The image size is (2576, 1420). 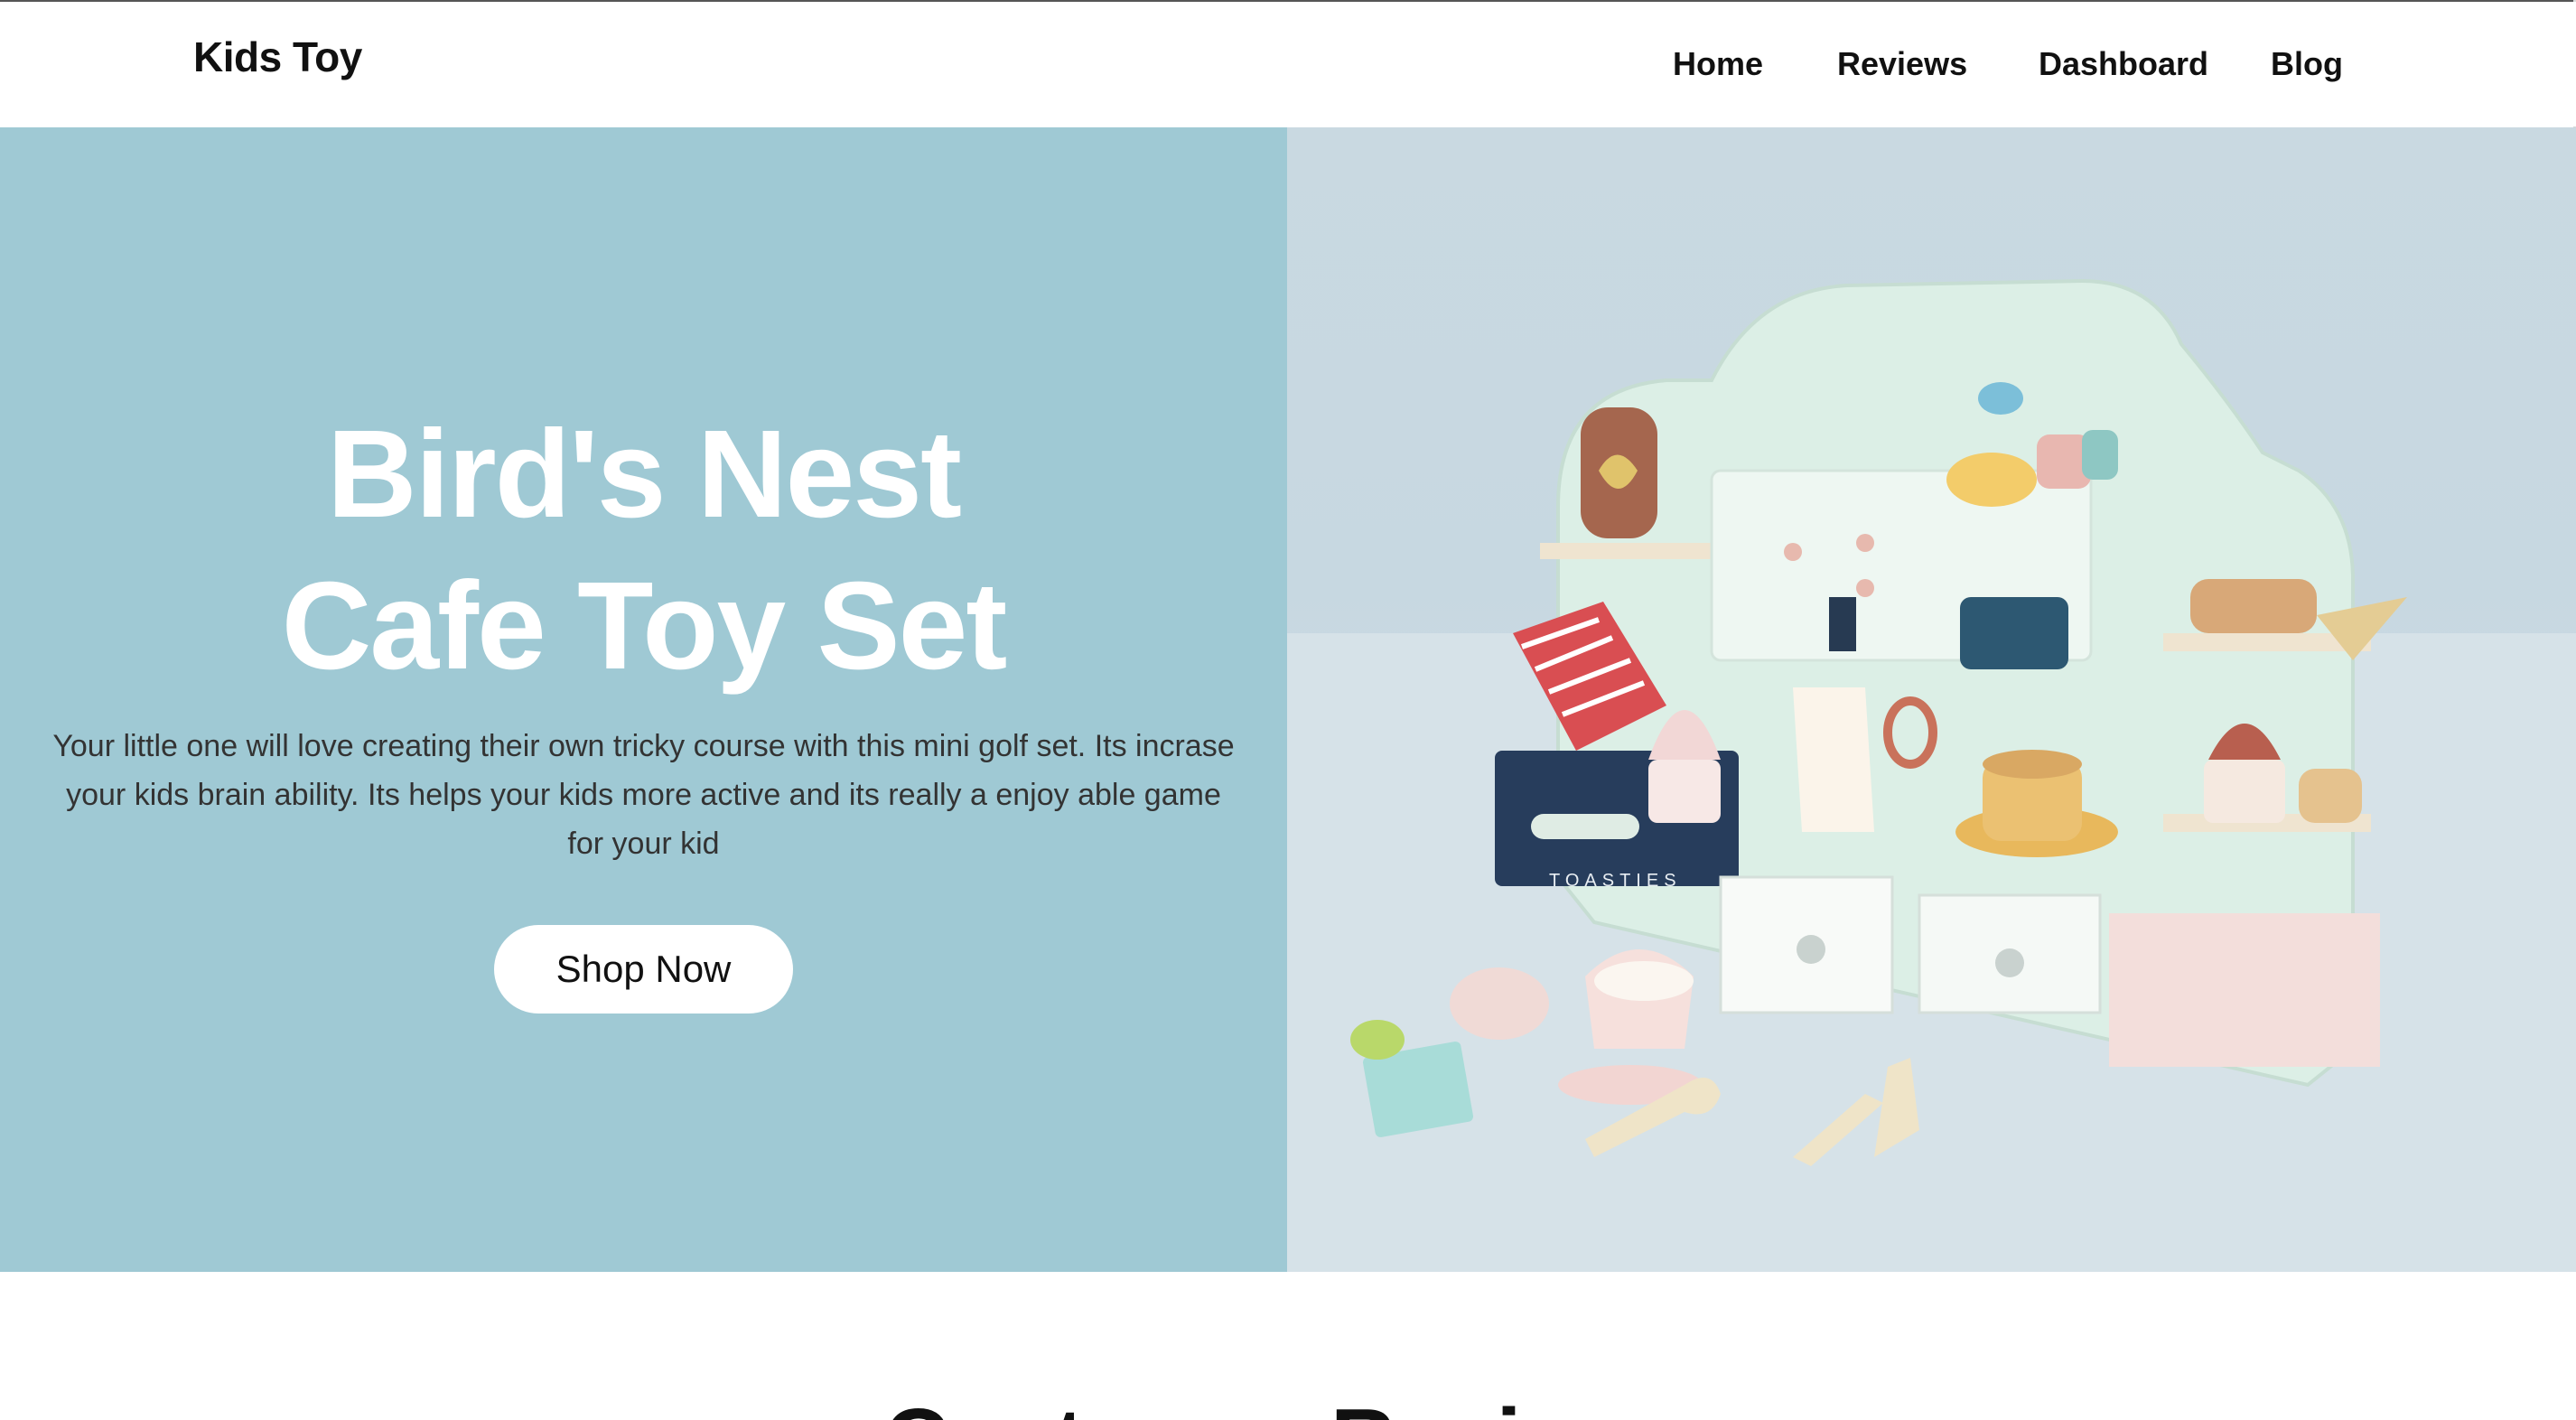 What do you see at coordinates (1288, 1406) in the screenshot?
I see `section-heading: Customer Reviews` at bounding box center [1288, 1406].